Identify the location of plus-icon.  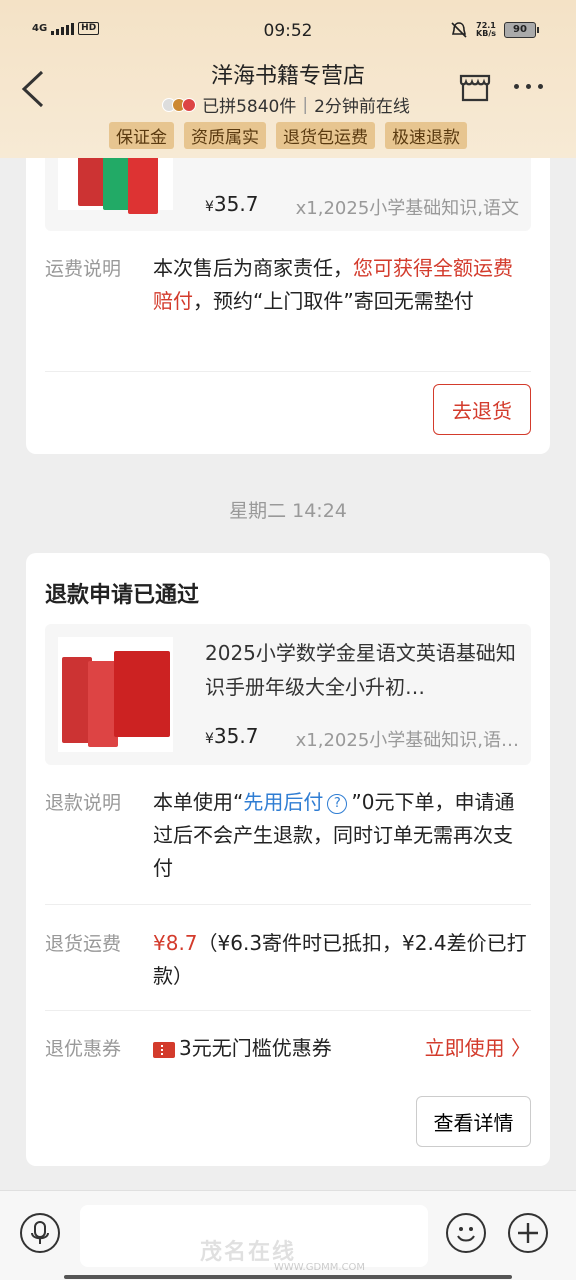
(528, 1233).